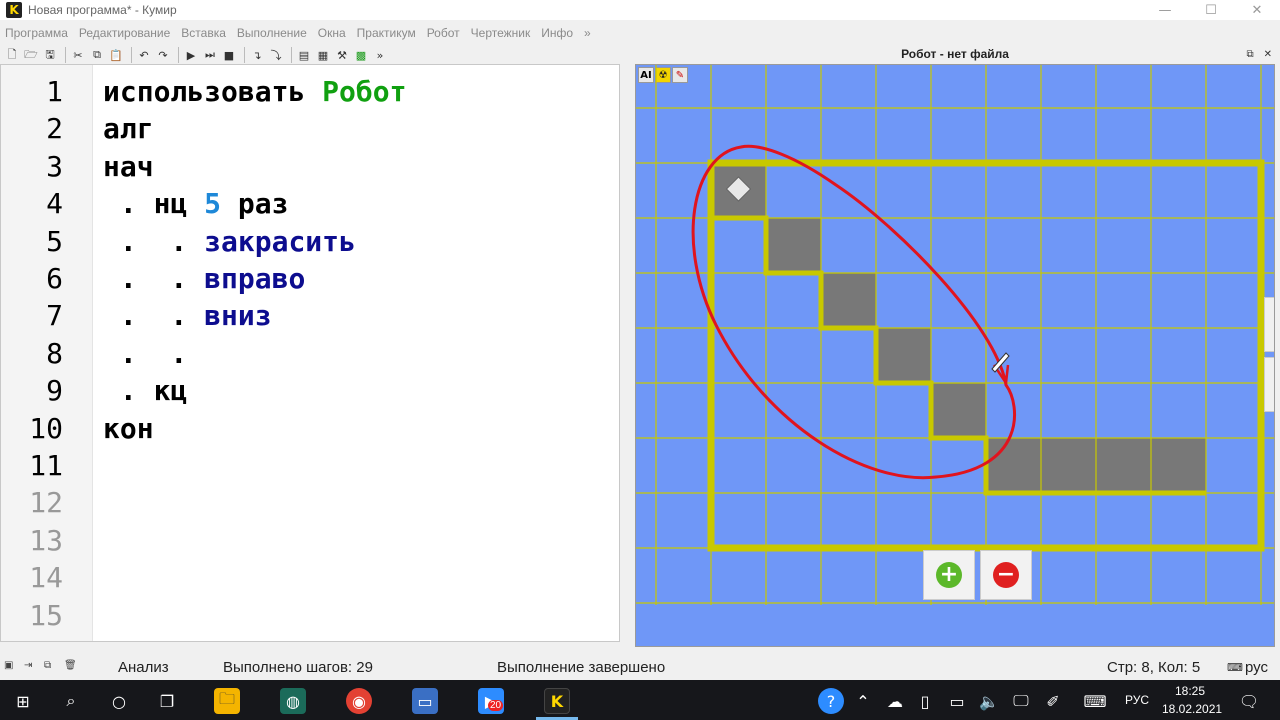 The width and height of the screenshot is (1280, 720). I want to click on code-line: 15, so click(310, 615).